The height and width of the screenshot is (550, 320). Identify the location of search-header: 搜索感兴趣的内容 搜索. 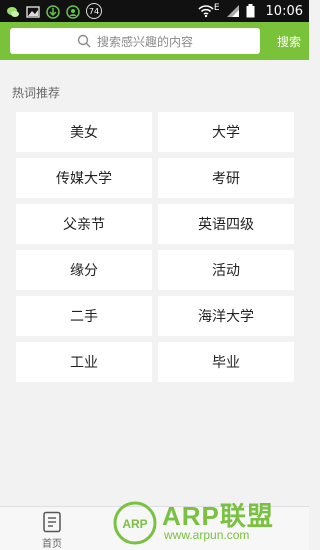
(154, 41).